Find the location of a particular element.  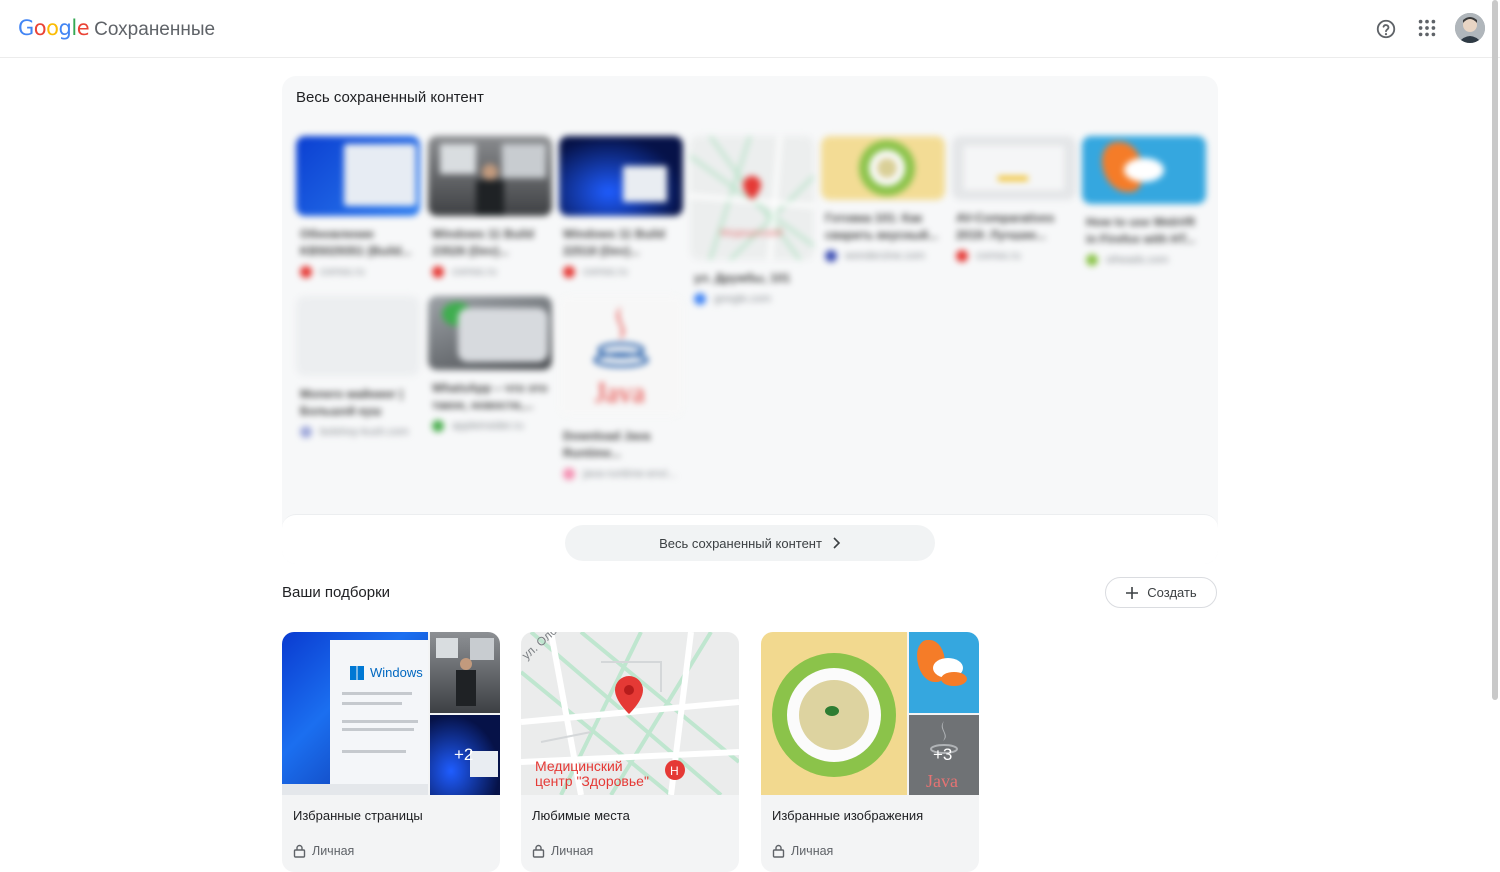

item-source: google.com is located at coordinates (742, 299).